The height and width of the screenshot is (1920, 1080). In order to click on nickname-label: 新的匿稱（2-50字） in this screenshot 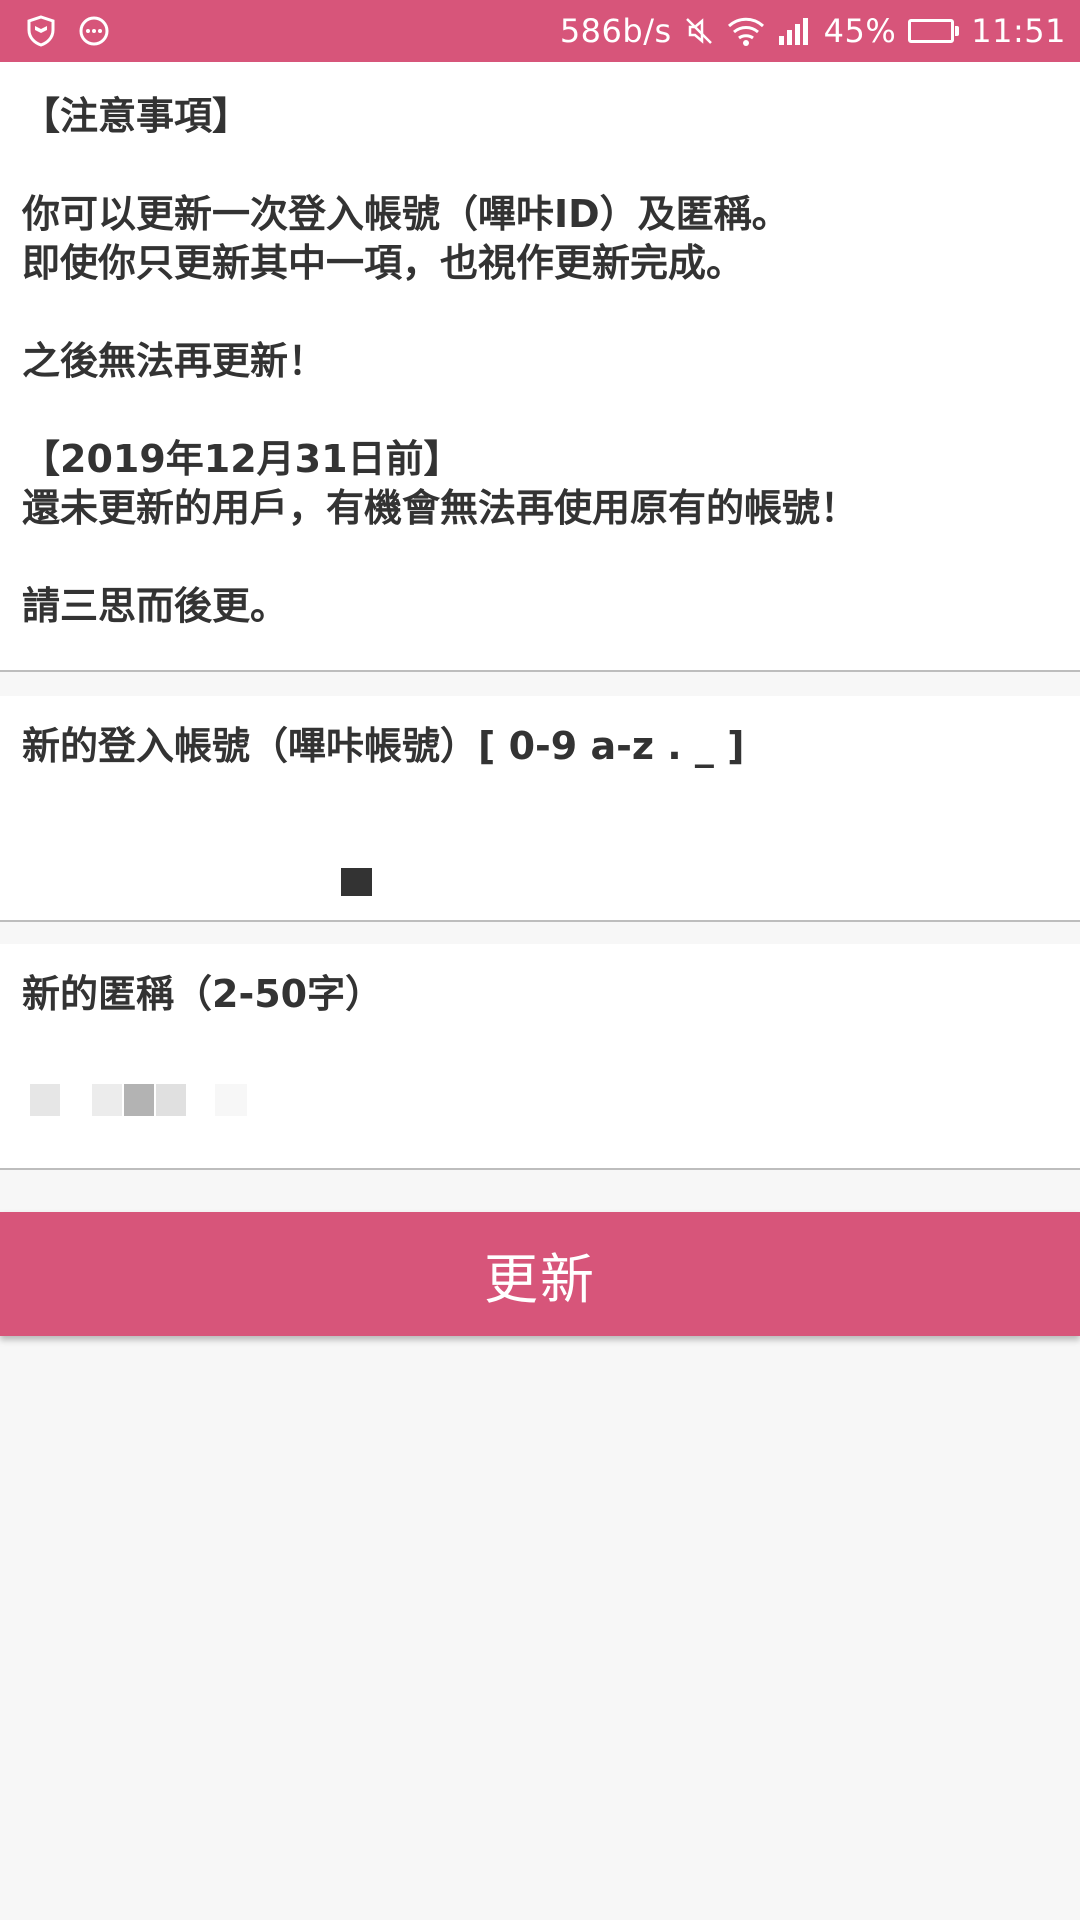, I will do `click(203, 994)`.